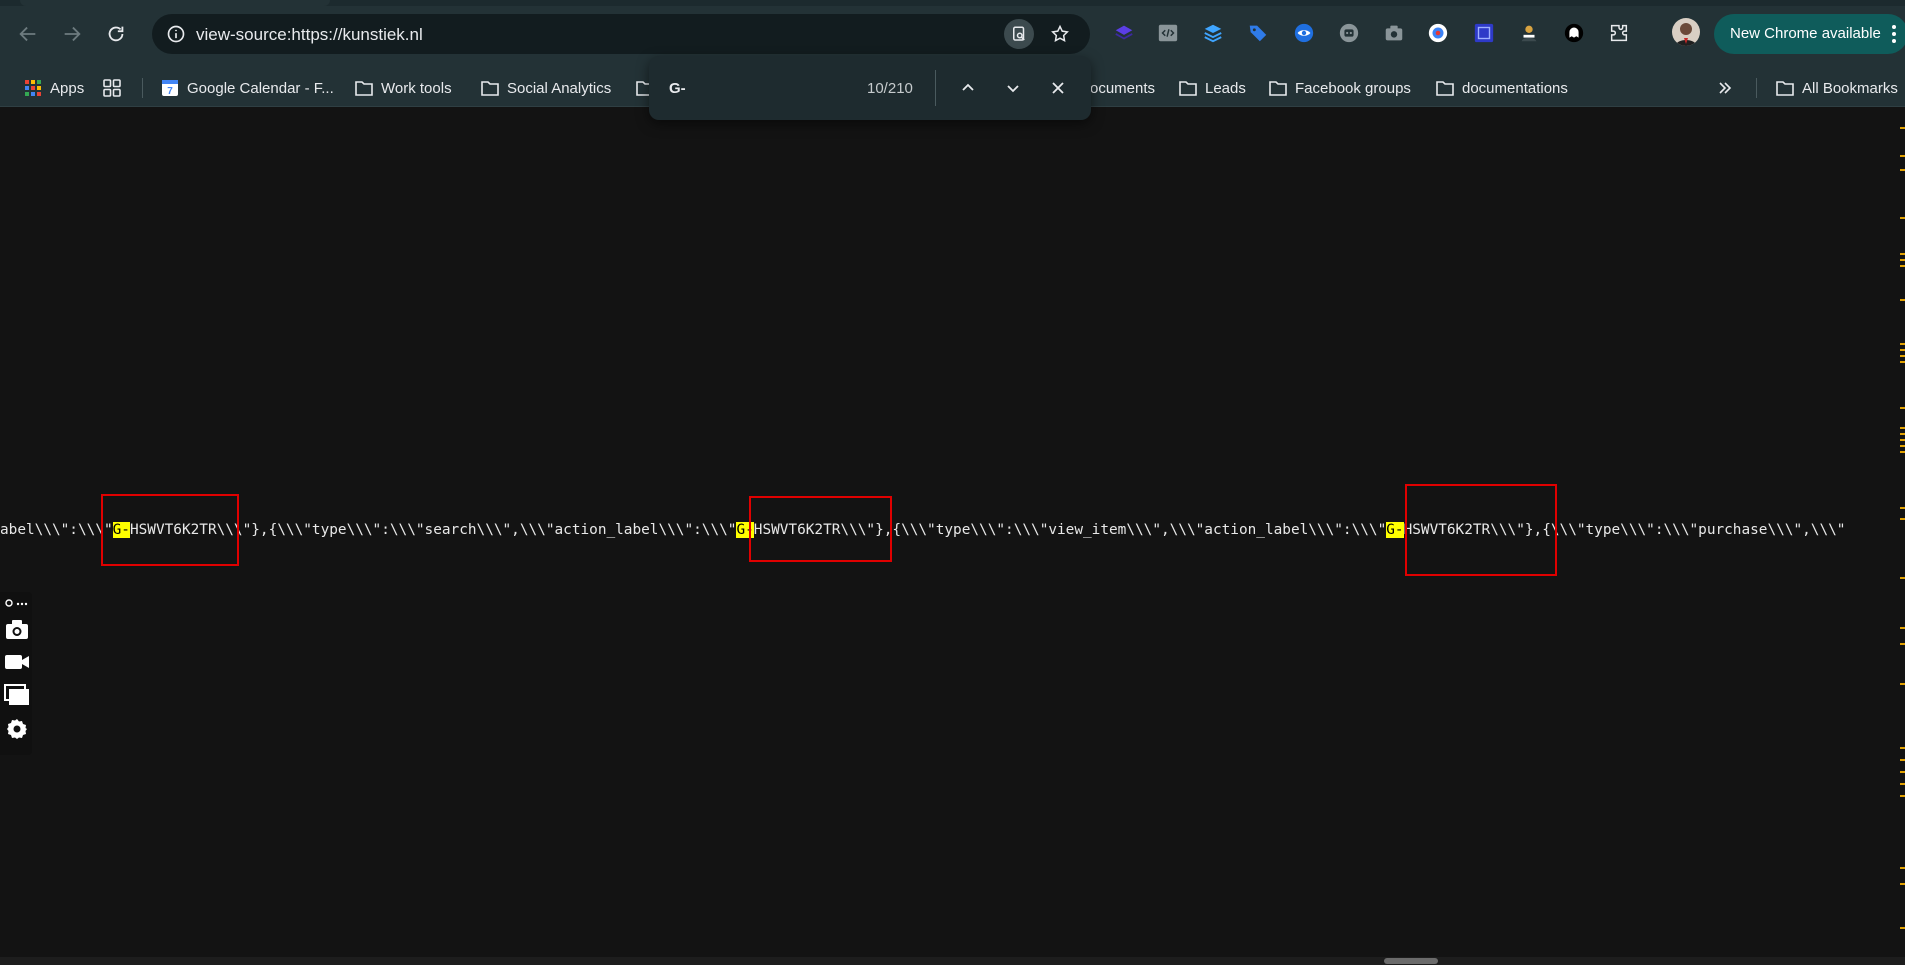  What do you see at coordinates (677, 88) in the screenshot?
I see `find-input: G-` at bounding box center [677, 88].